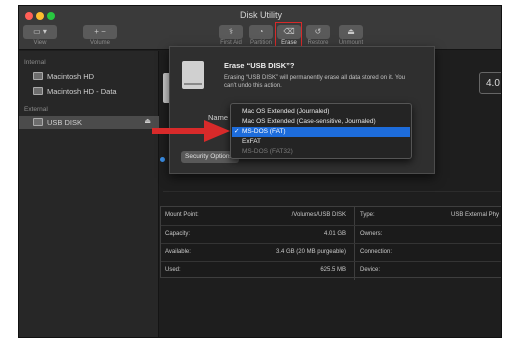 The width and height of the screenshot is (510, 339). What do you see at coordinates (178, 252) in the screenshot?
I see `info-label: Available:` at bounding box center [178, 252].